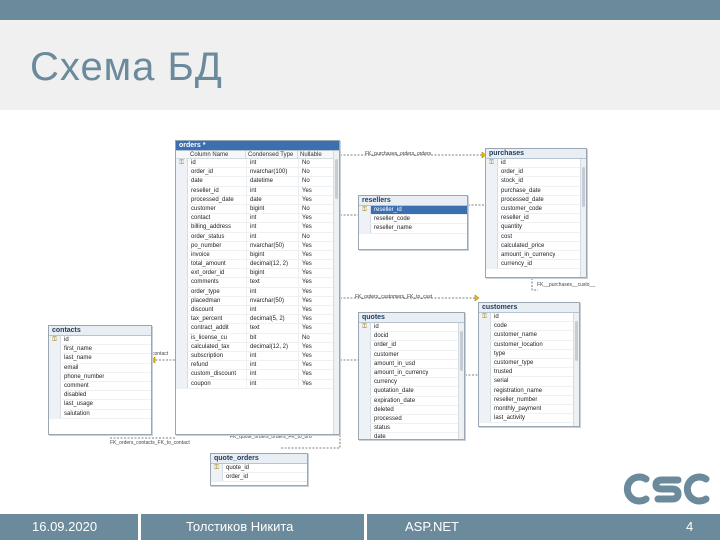 The height and width of the screenshot is (540, 720). Describe the element at coordinates (411, 401) in the screenshot. I see `table-row: expiration_date` at that location.